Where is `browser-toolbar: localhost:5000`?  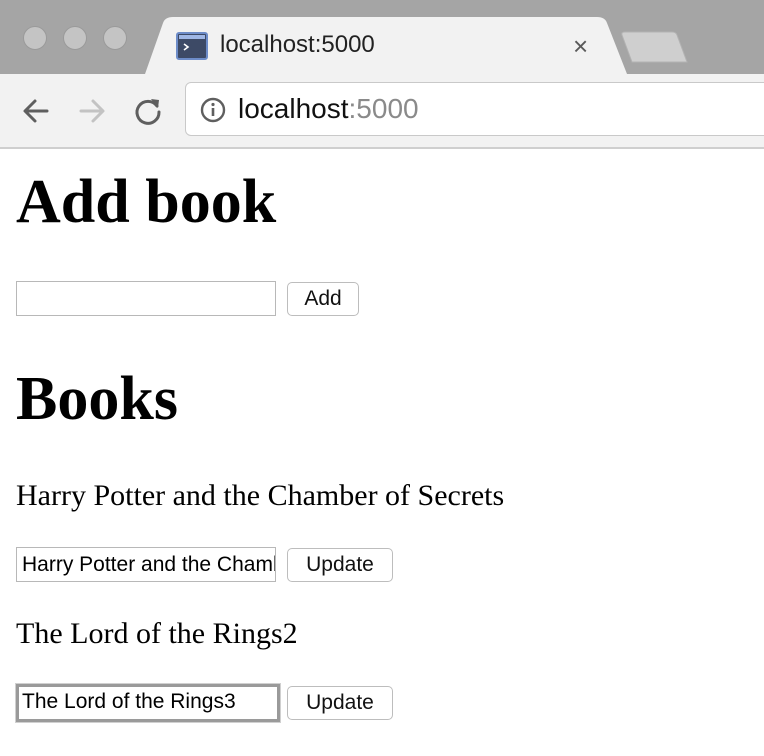 browser-toolbar: localhost:5000 is located at coordinates (382, 111).